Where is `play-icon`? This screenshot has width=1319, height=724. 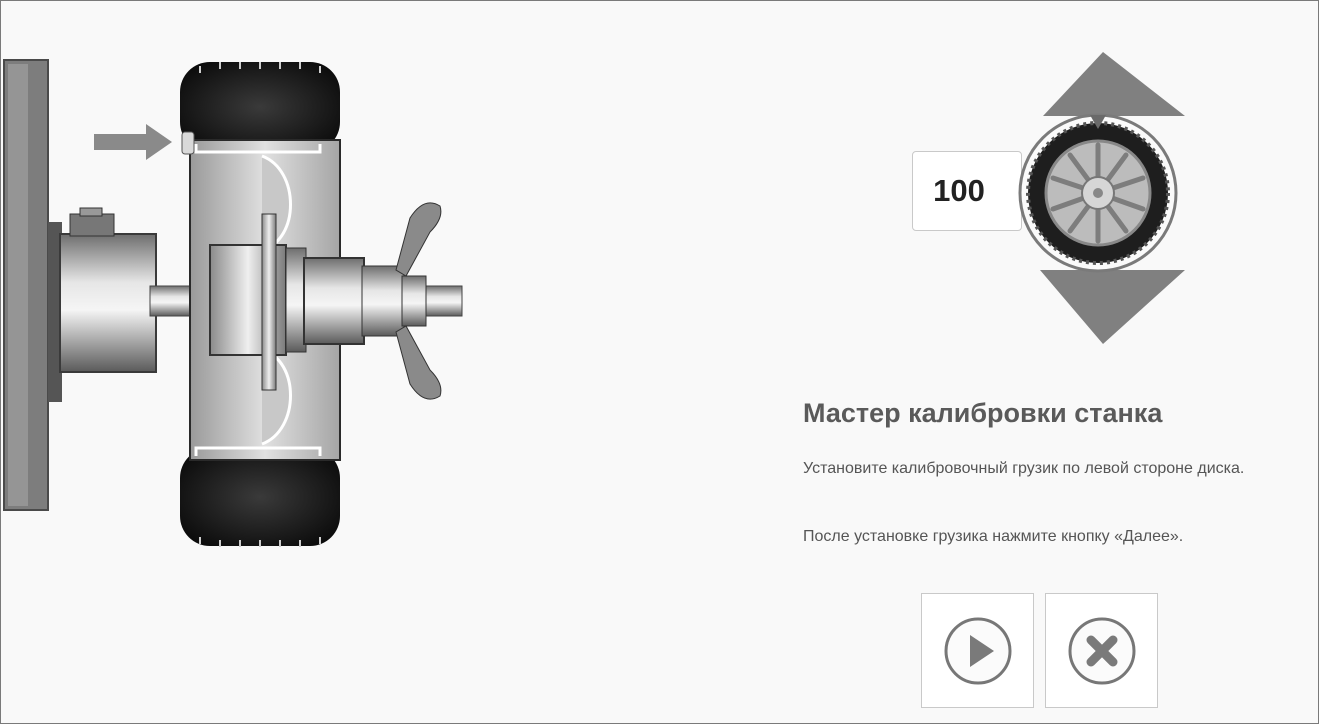
play-icon is located at coordinates (977, 650).